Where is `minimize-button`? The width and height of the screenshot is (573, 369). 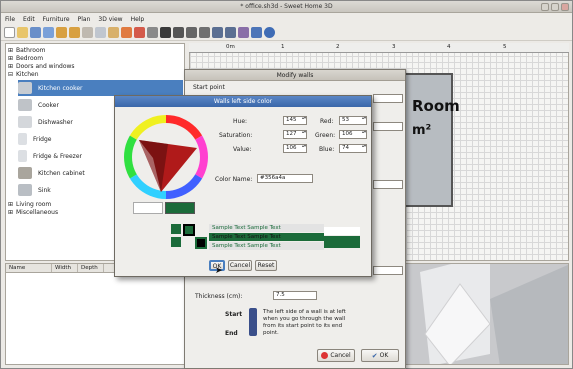 minimize-button is located at coordinates (545, 7).